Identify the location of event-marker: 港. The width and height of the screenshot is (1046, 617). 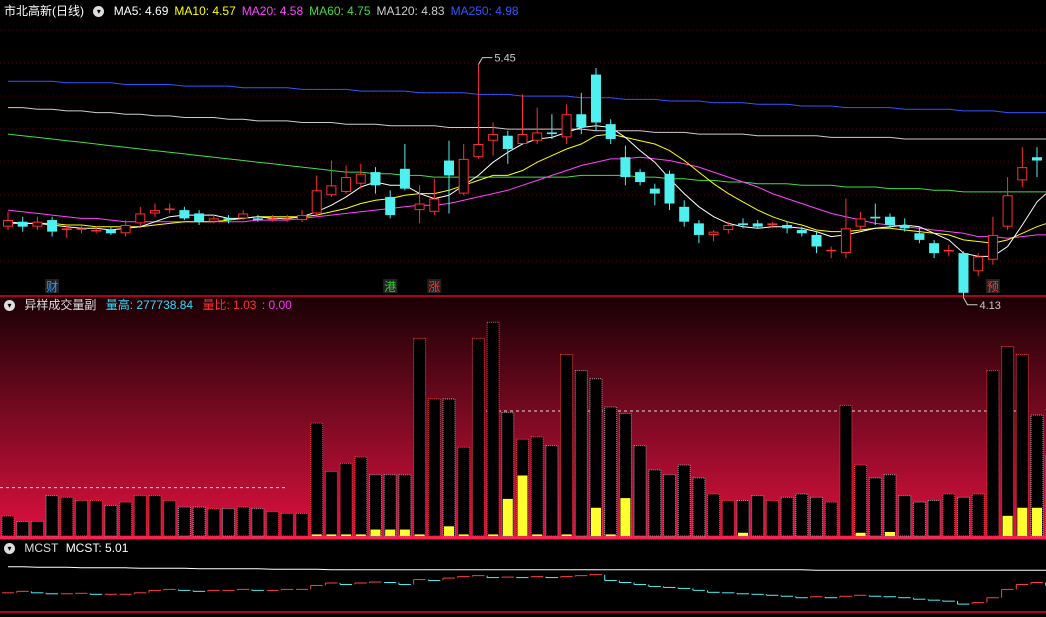
(390, 287).